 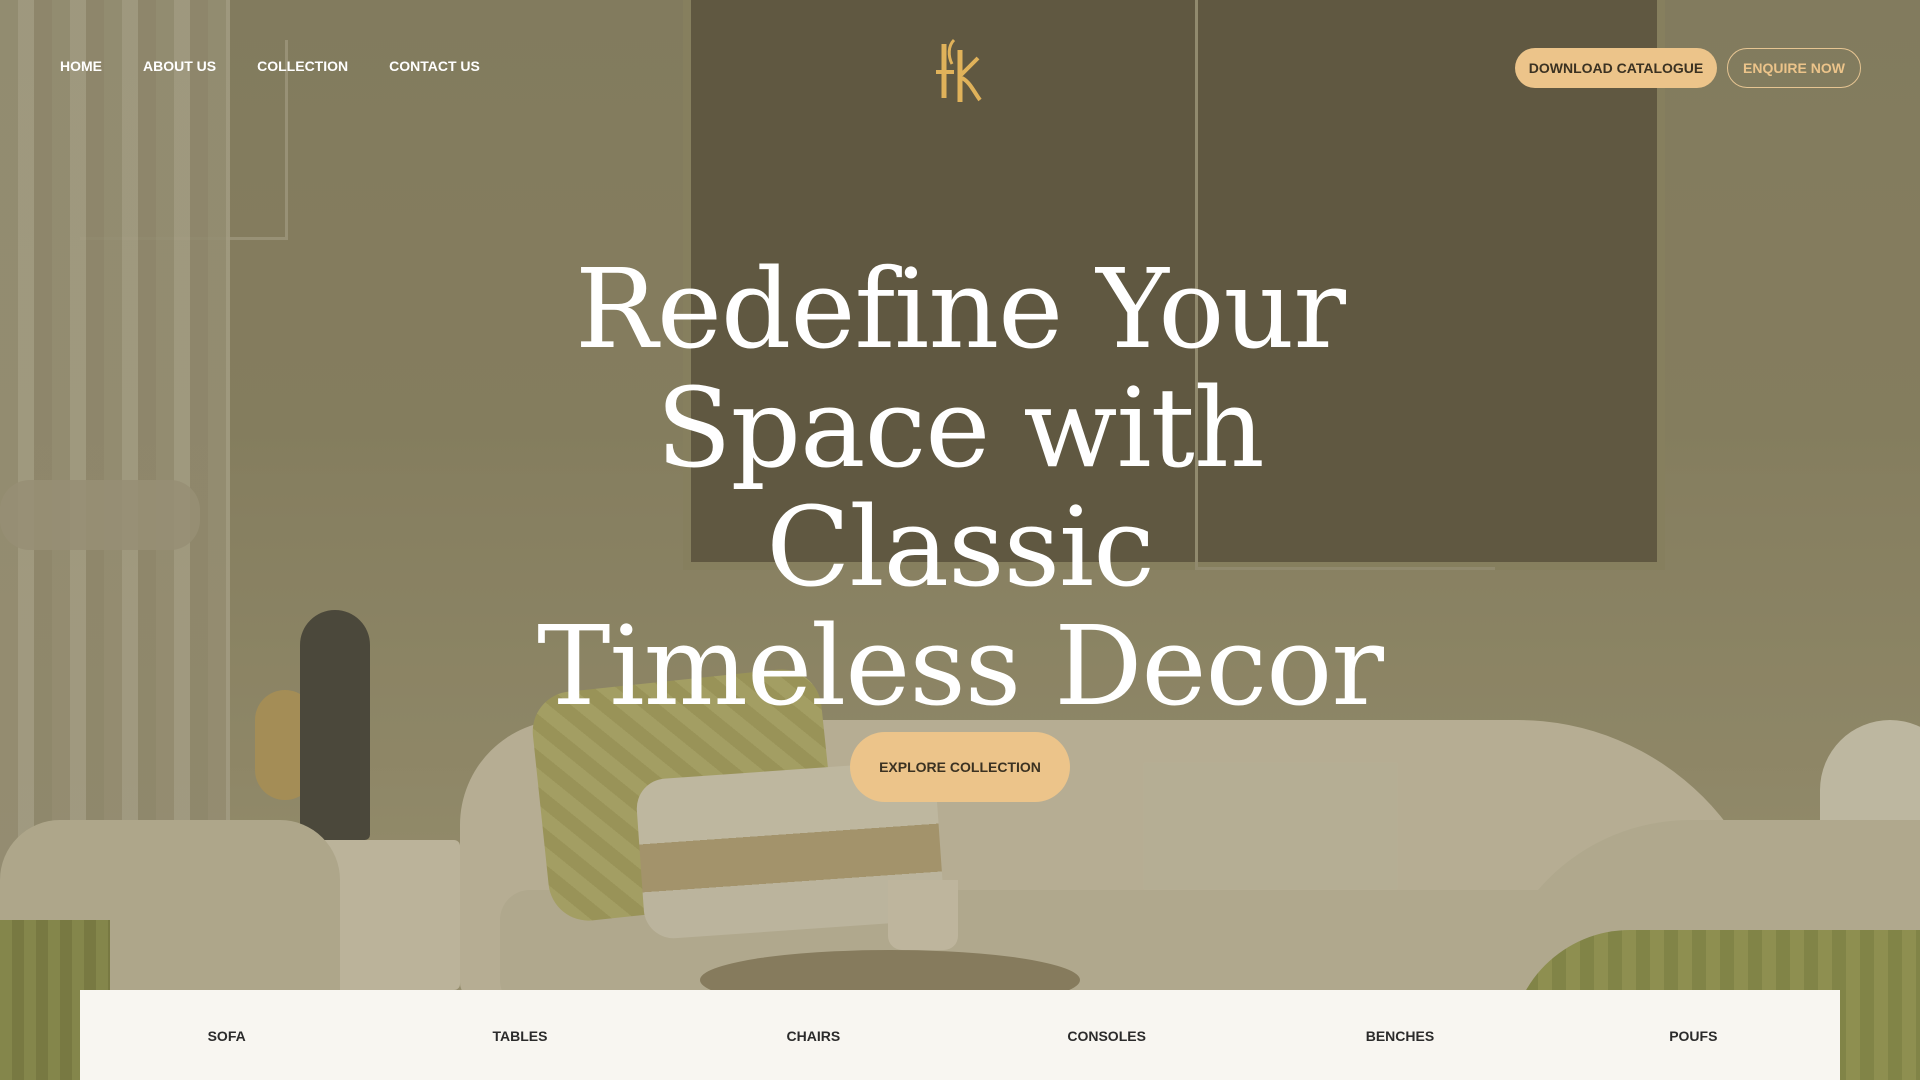 What do you see at coordinates (179, 66) in the screenshot?
I see `nav-about-us: ABOUT US` at bounding box center [179, 66].